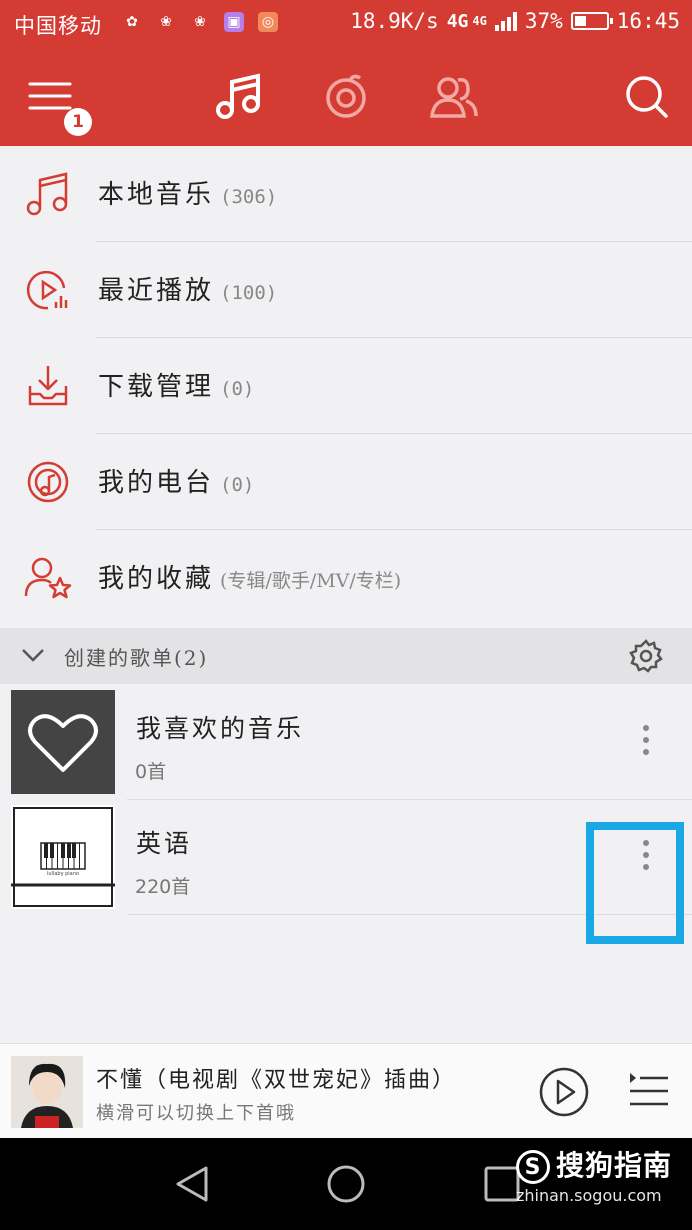 The height and width of the screenshot is (1230, 692). I want to click on cover-caption: lullaby piano, so click(63, 874).